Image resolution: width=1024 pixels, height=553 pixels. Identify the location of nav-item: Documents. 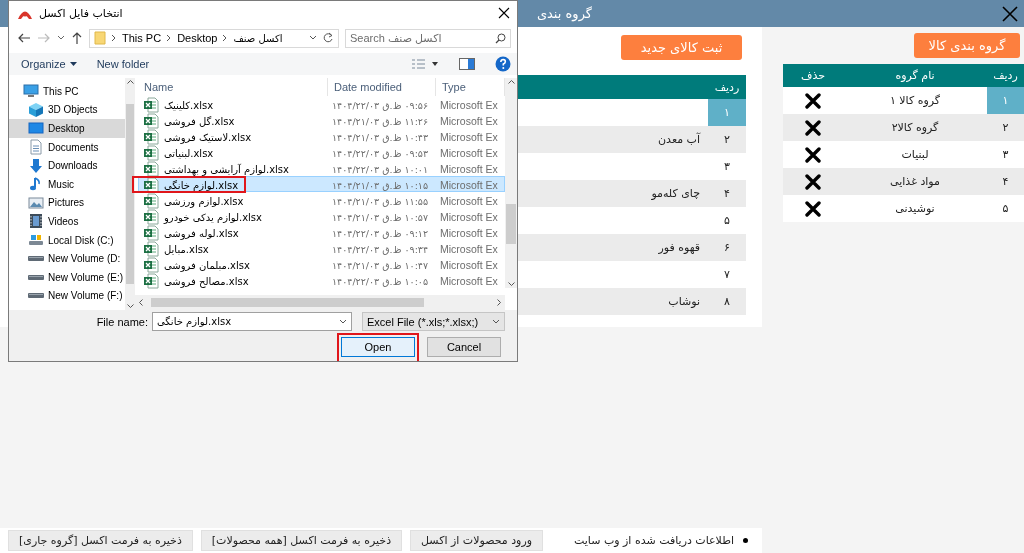
(67, 147).